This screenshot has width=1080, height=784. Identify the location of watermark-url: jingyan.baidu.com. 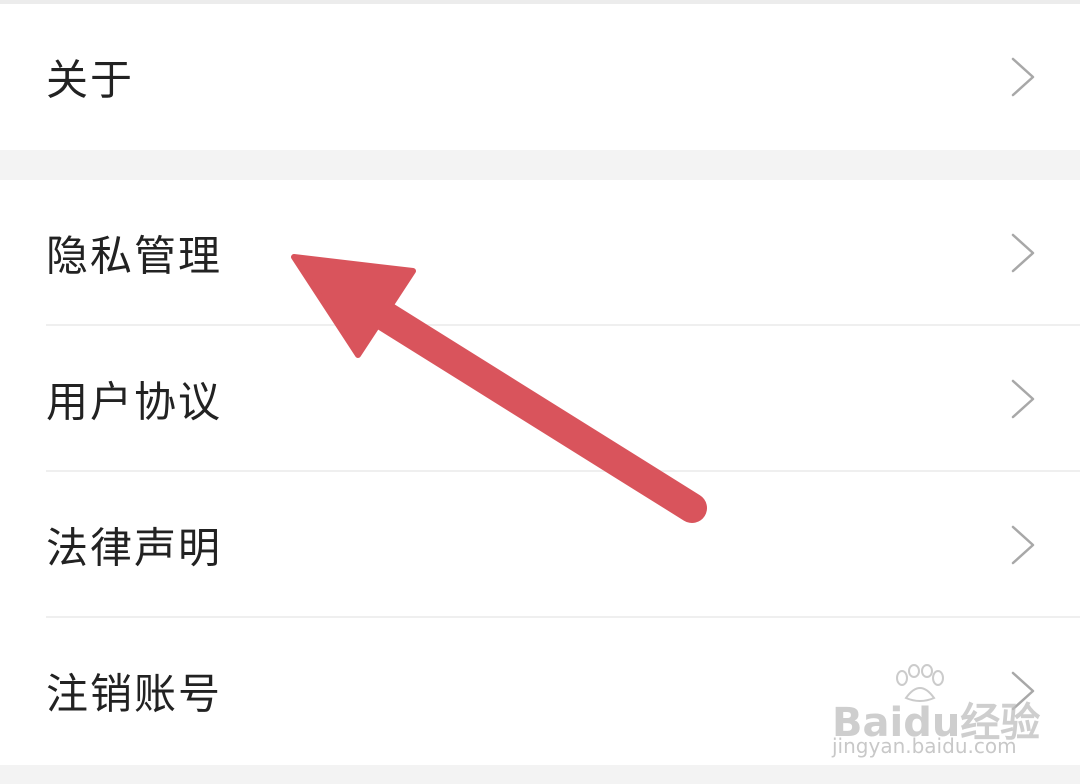
(924, 746).